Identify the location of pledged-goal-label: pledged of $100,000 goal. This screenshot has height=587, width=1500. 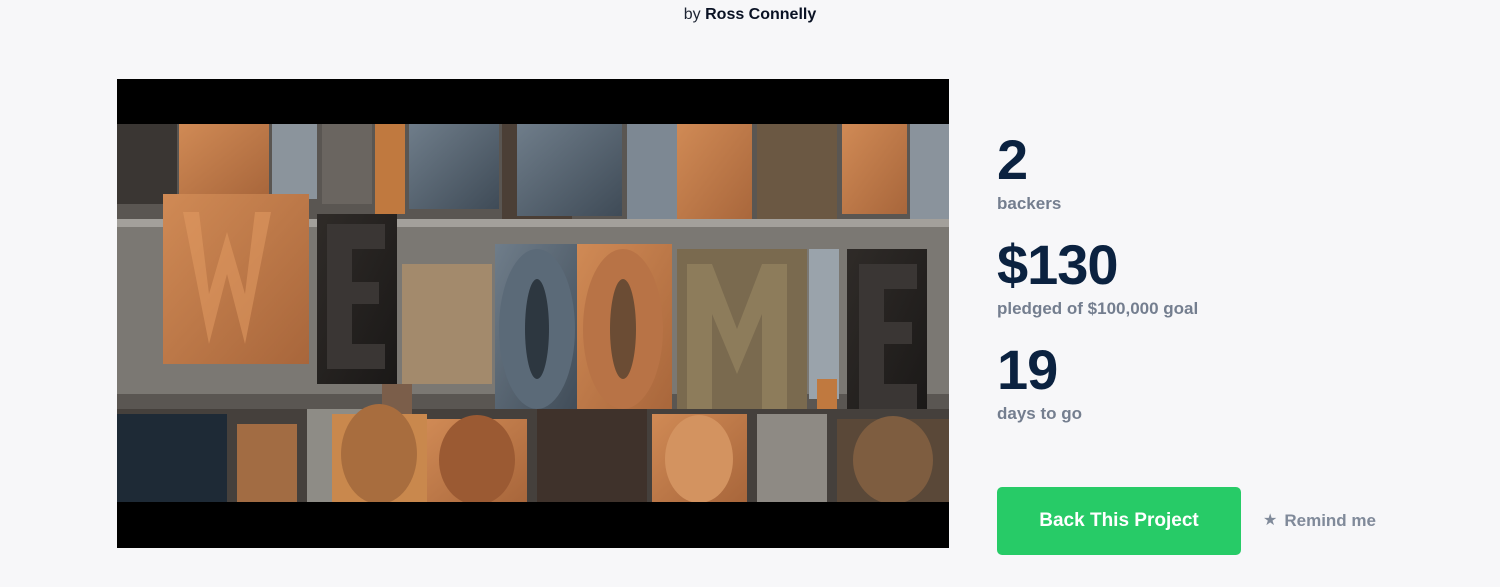
(1098, 308).